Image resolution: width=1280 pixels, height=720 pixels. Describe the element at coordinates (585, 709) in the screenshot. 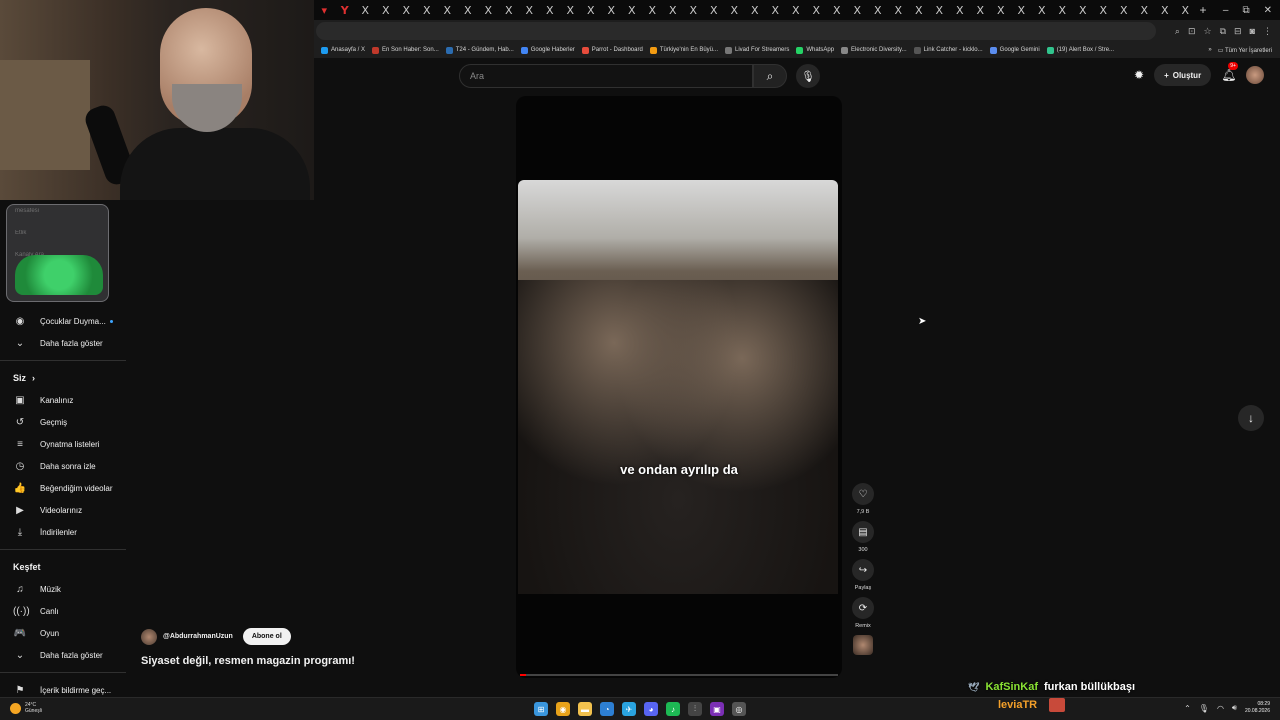

I see `explorer-app-icon: ▬` at that location.